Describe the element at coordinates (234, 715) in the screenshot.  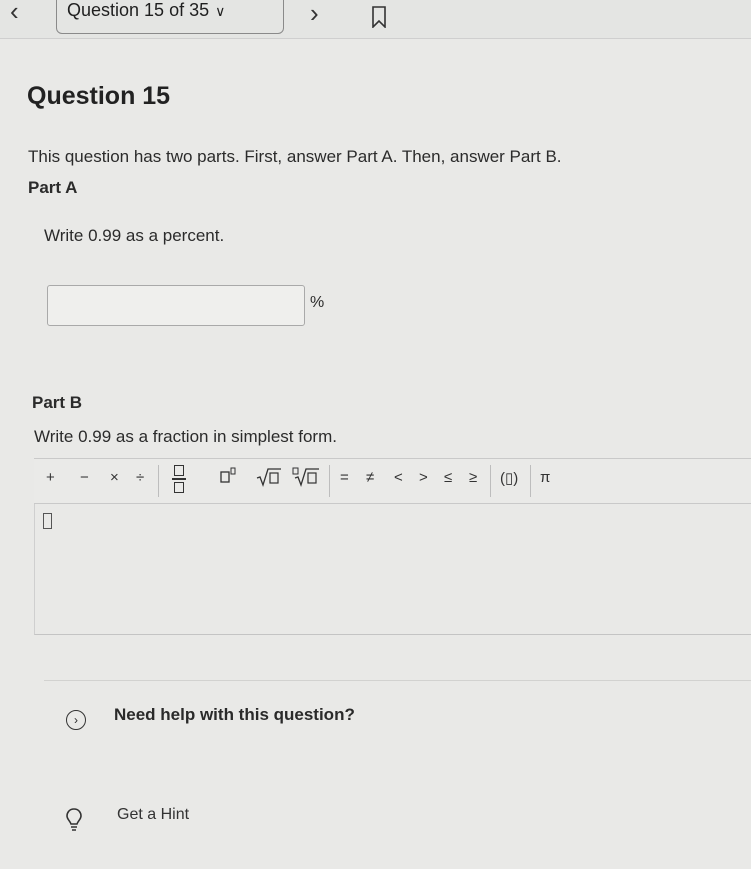
I see `need-help-toggle: Need help with this question?` at that location.